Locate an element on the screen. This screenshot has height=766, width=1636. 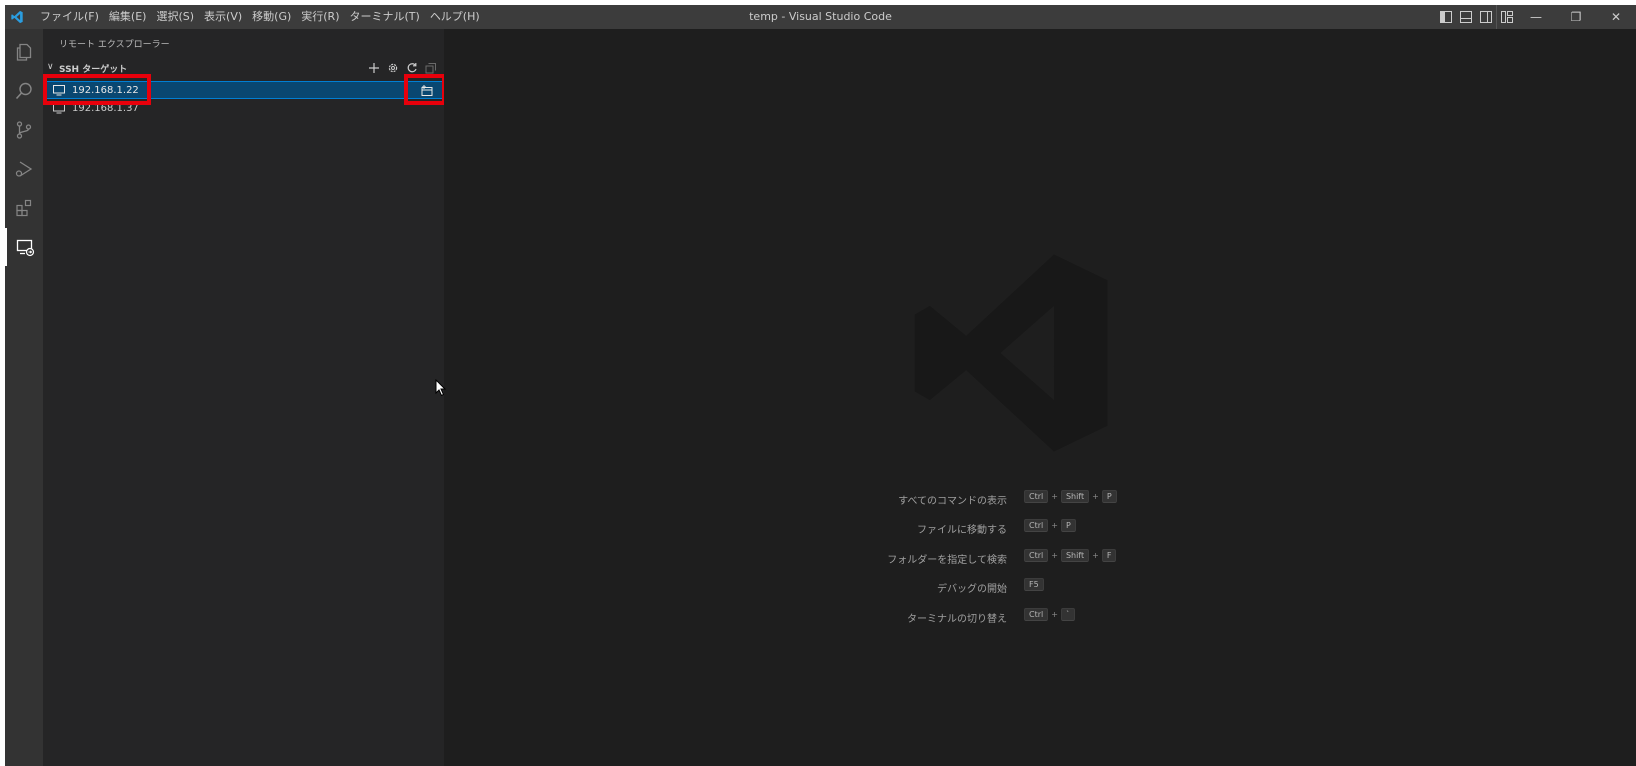
customize-layout-icon is located at coordinates (1506, 17).